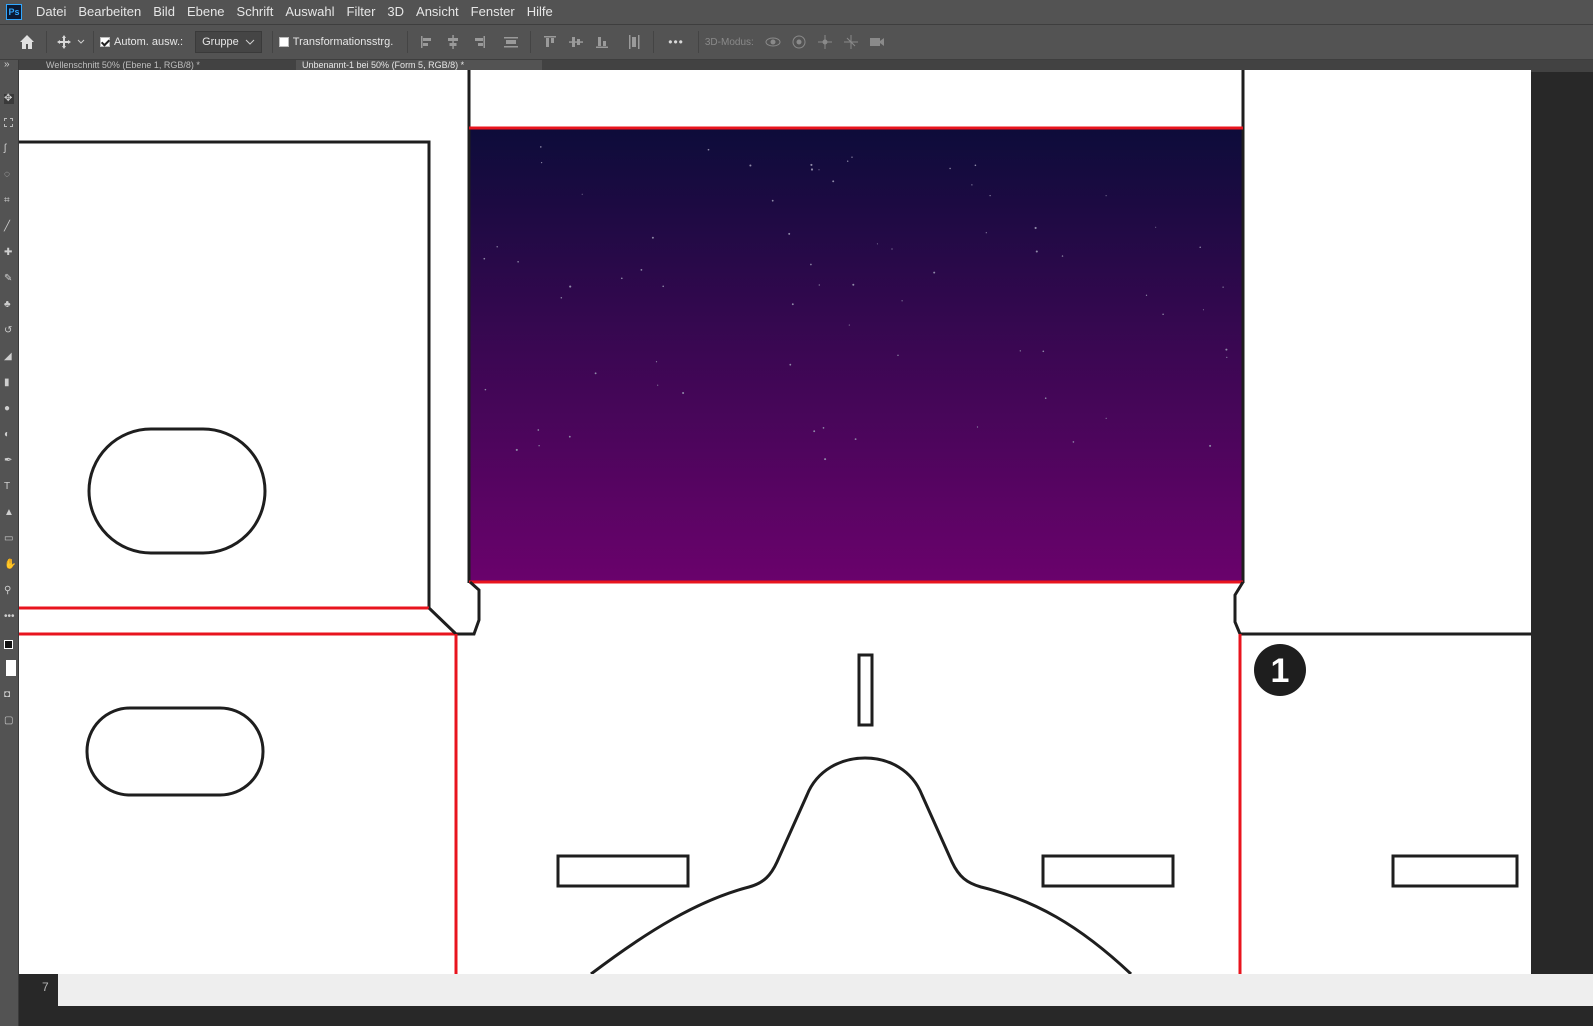  I want to click on align-top-icon, so click(550, 42).